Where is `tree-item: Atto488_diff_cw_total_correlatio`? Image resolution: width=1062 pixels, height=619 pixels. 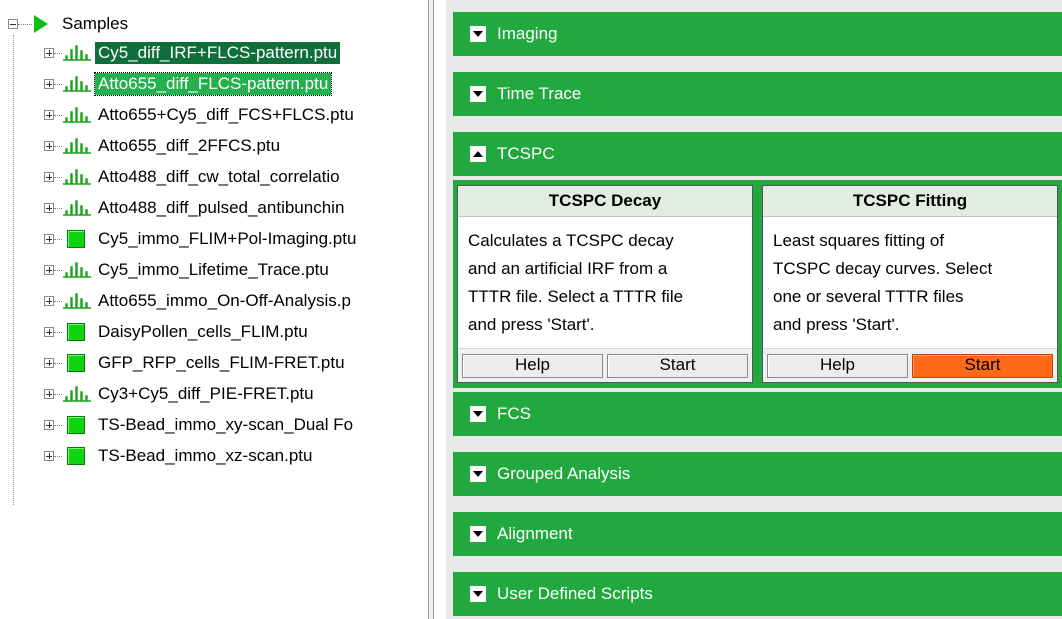 tree-item: Atto488_diff_cw_total_correlatio is located at coordinates (193, 177).